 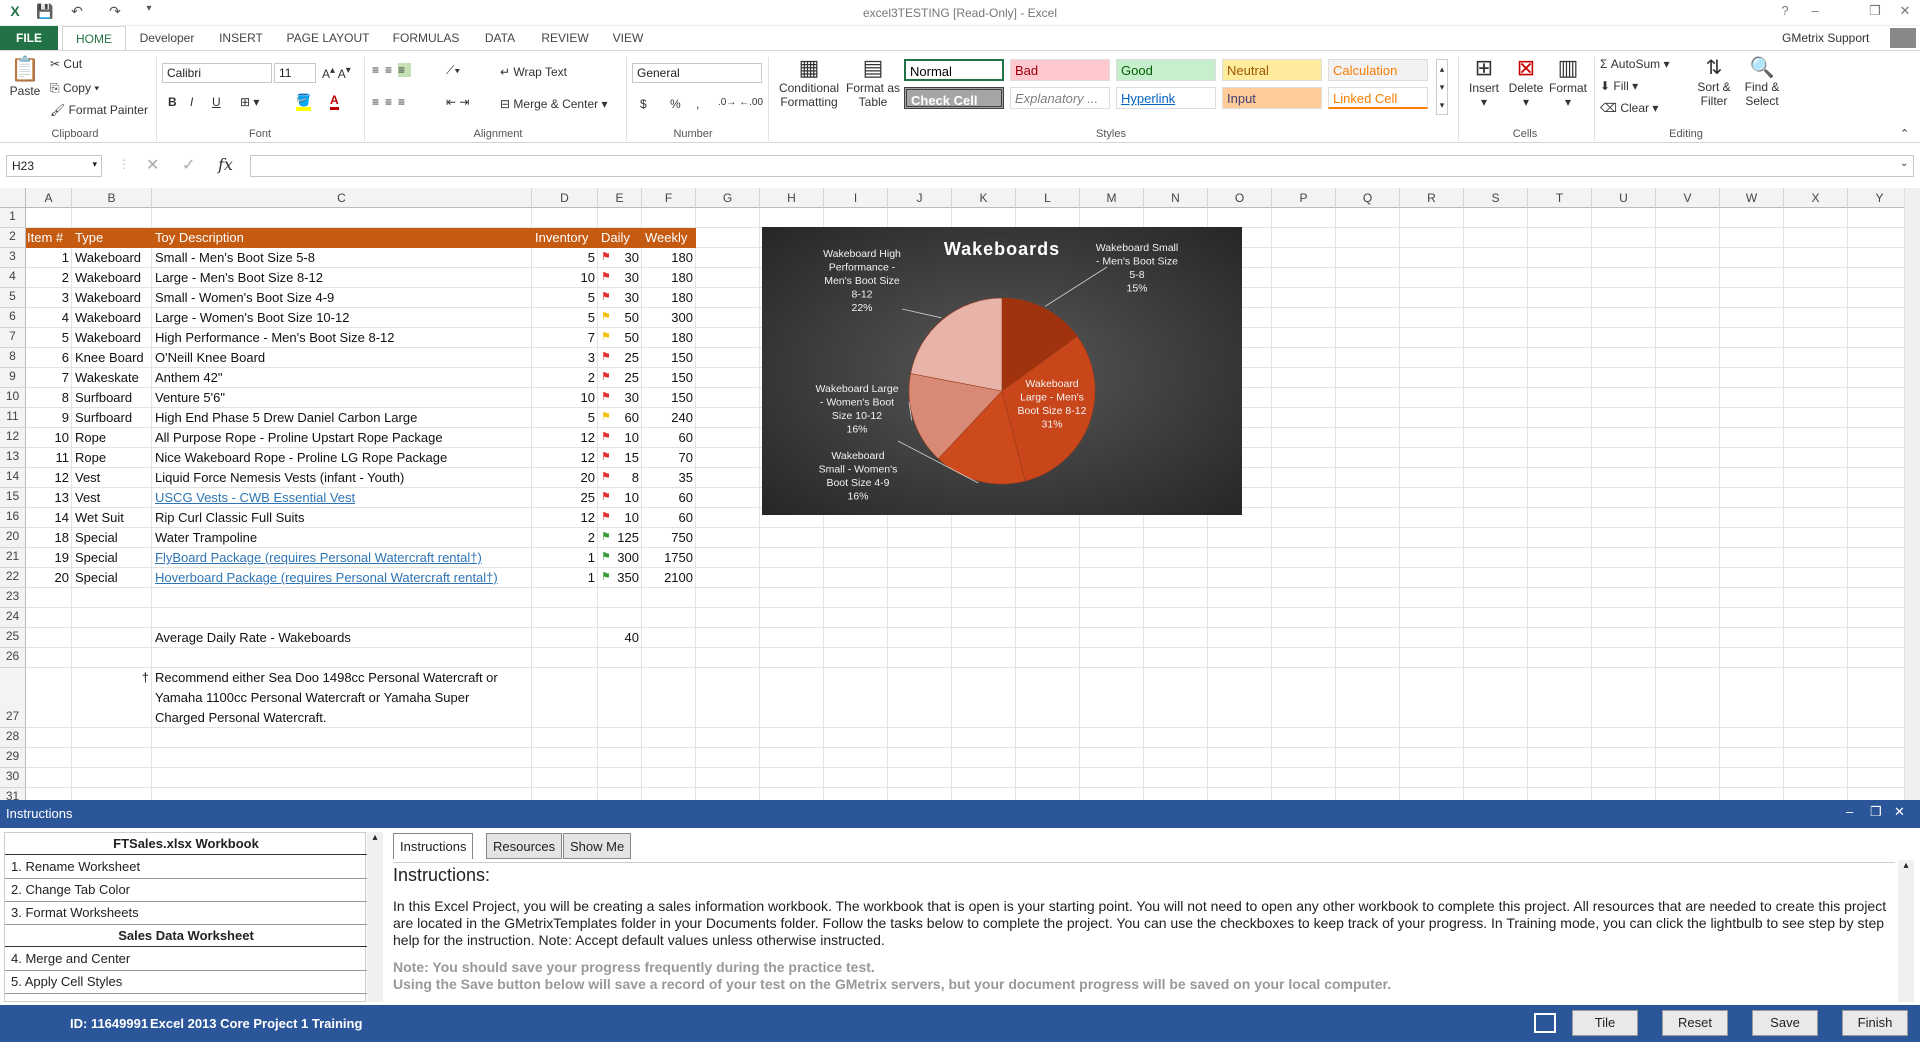 I want to click on font-size-select: 11, so click(x=295, y=73).